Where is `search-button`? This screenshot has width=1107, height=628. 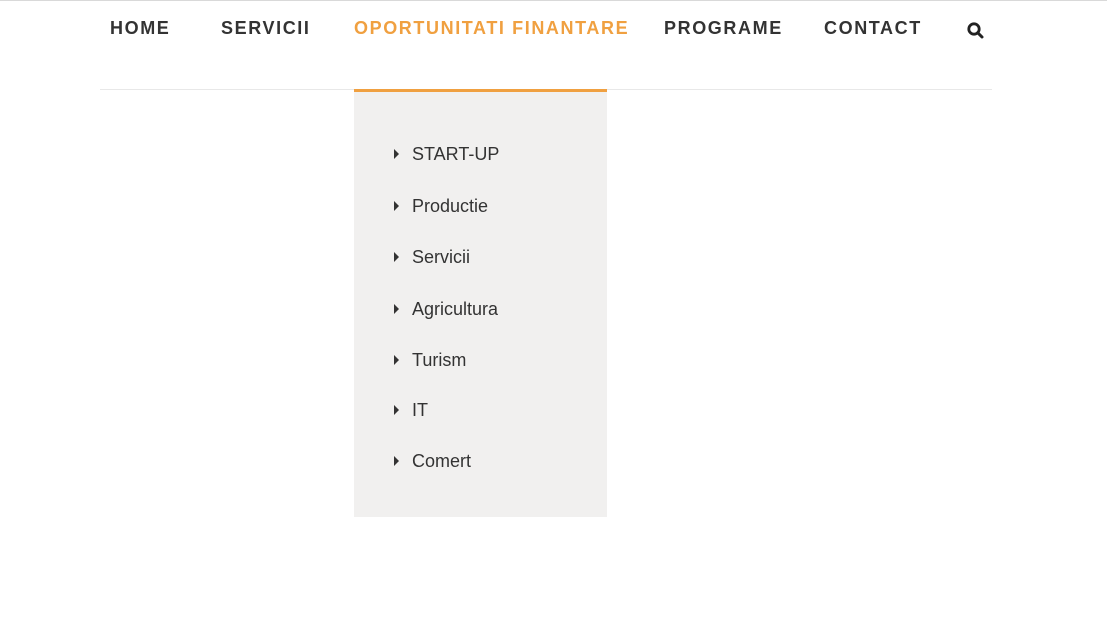
search-button is located at coordinates (975, 30).